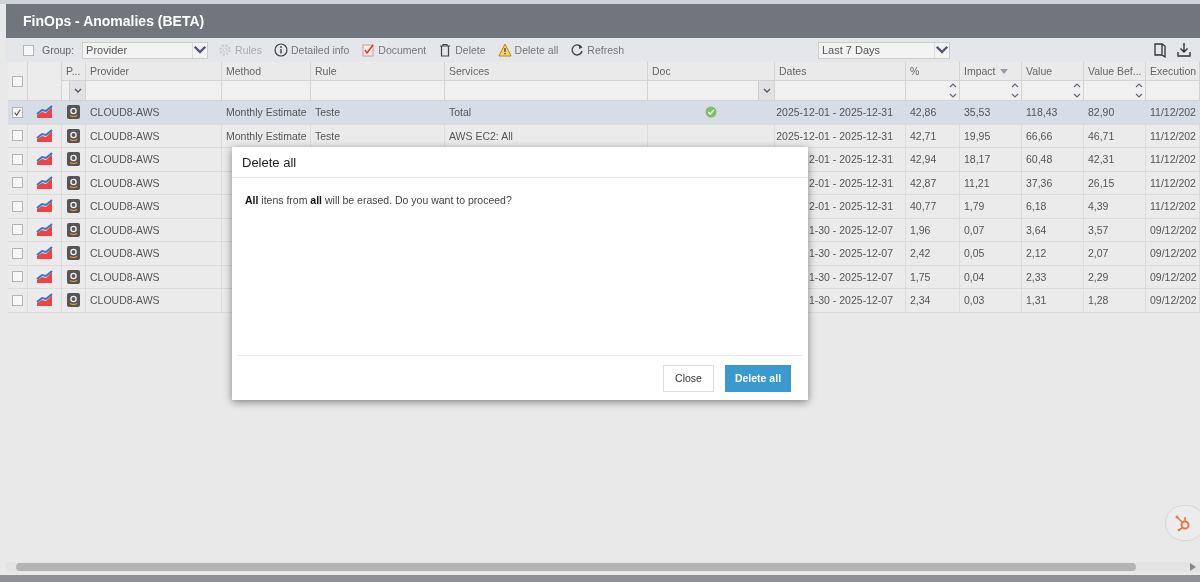 The width and height of the screenshot is (1200, 582). What do you see at coordinates (1193, 567) in the screenshot?
I see `scroll-right-icon` at bounding box center [1193, 567].